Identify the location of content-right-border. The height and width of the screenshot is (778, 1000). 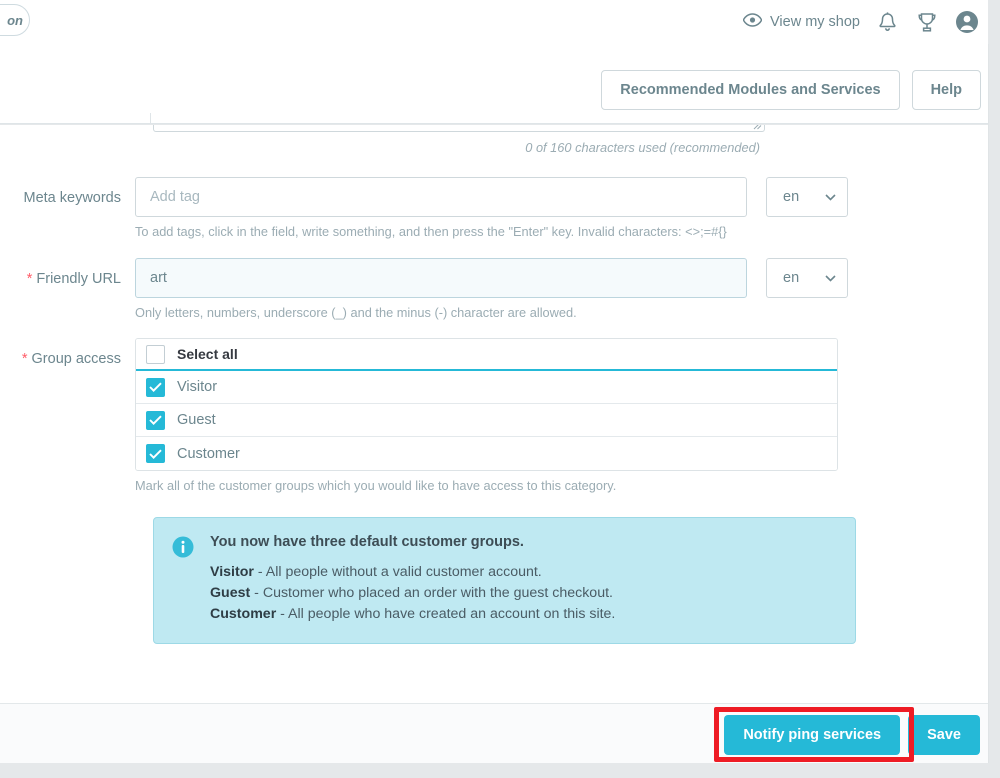
(988, 403).